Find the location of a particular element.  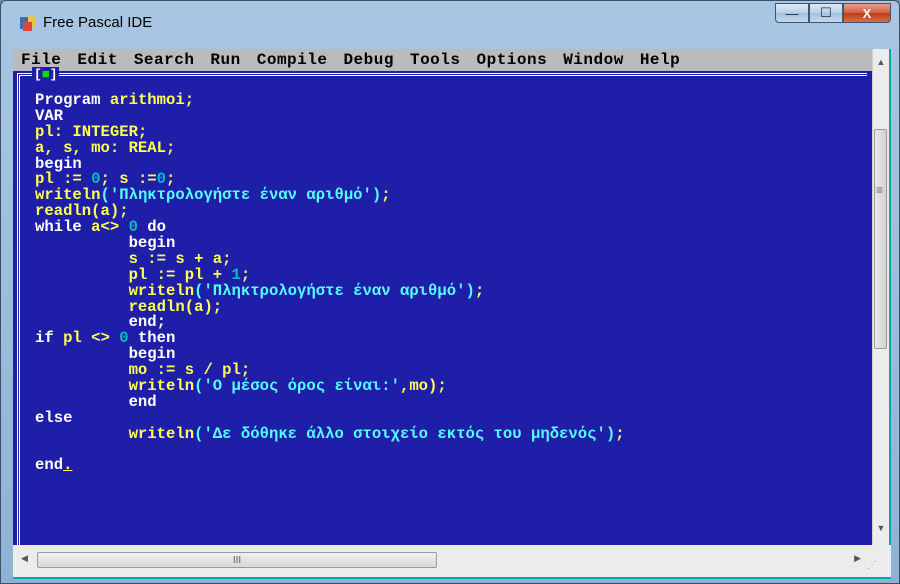

code-token: . is located at coordinates (68, 465).